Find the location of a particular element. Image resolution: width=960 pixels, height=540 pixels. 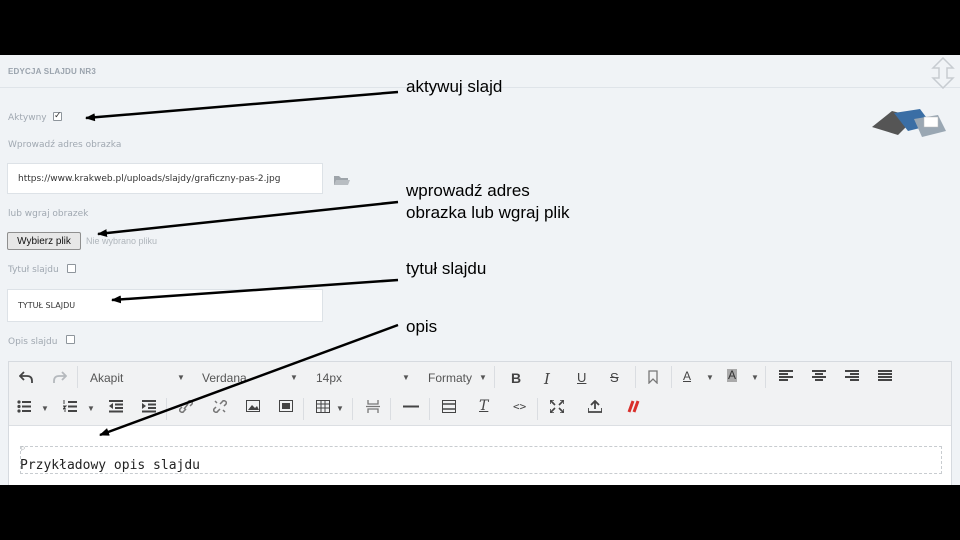

arrow-activate is located at coordinates (242, 106).